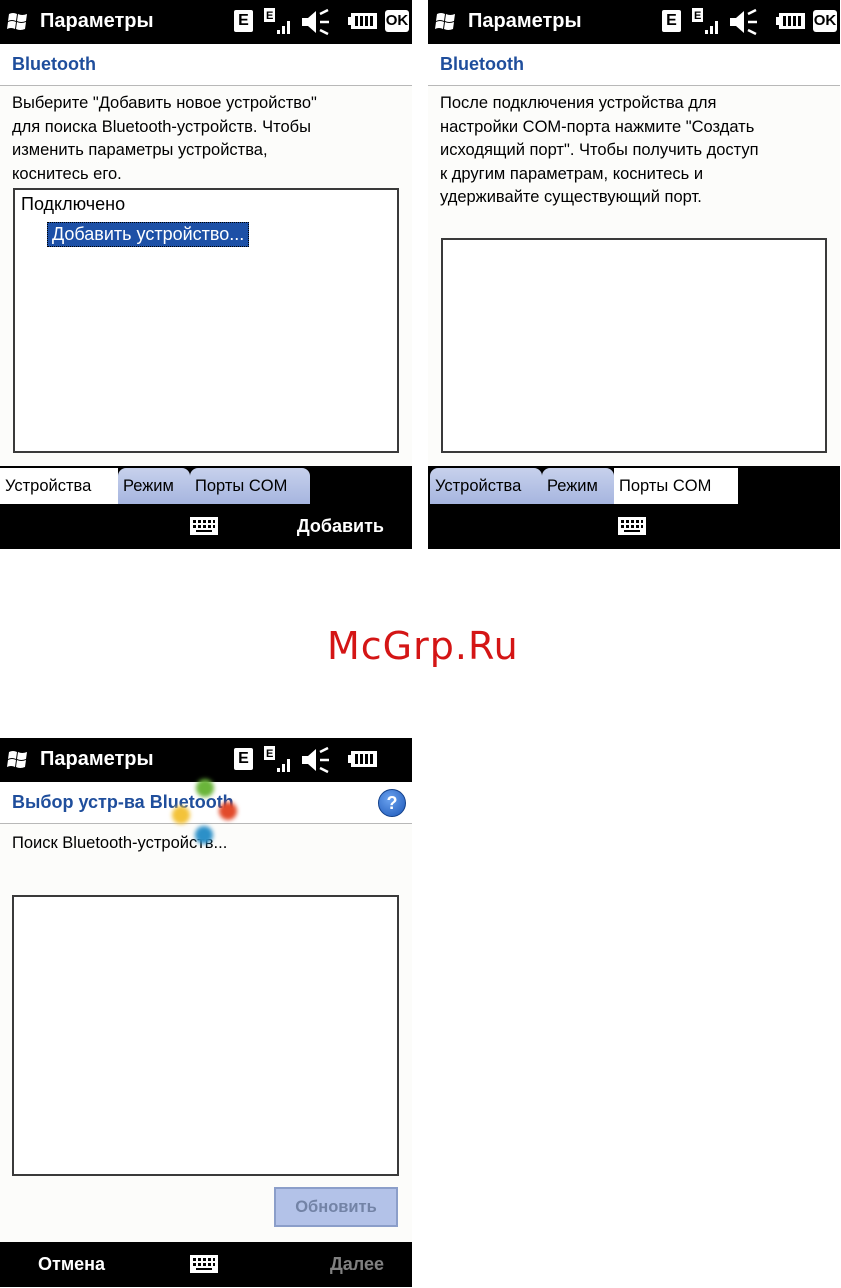  Describe the element at coordinates (357, 1264) in the screenshot. I see `next-softkey: Далее` at that location.